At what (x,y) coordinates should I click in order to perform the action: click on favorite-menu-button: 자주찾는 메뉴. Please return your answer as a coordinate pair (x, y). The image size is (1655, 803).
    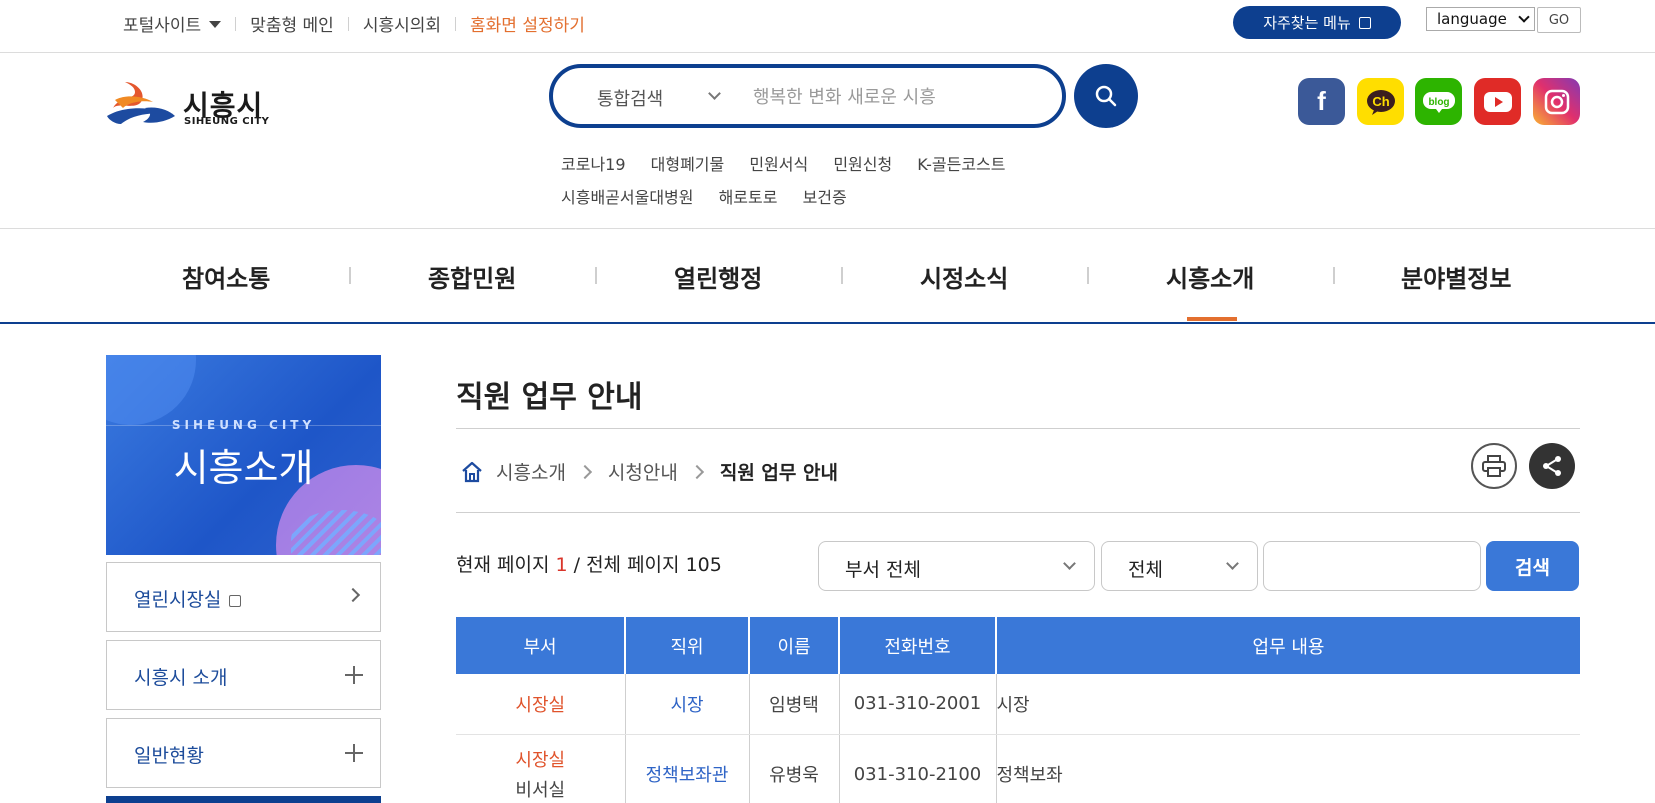
    Looking at the image, I should click on (1317, 22).